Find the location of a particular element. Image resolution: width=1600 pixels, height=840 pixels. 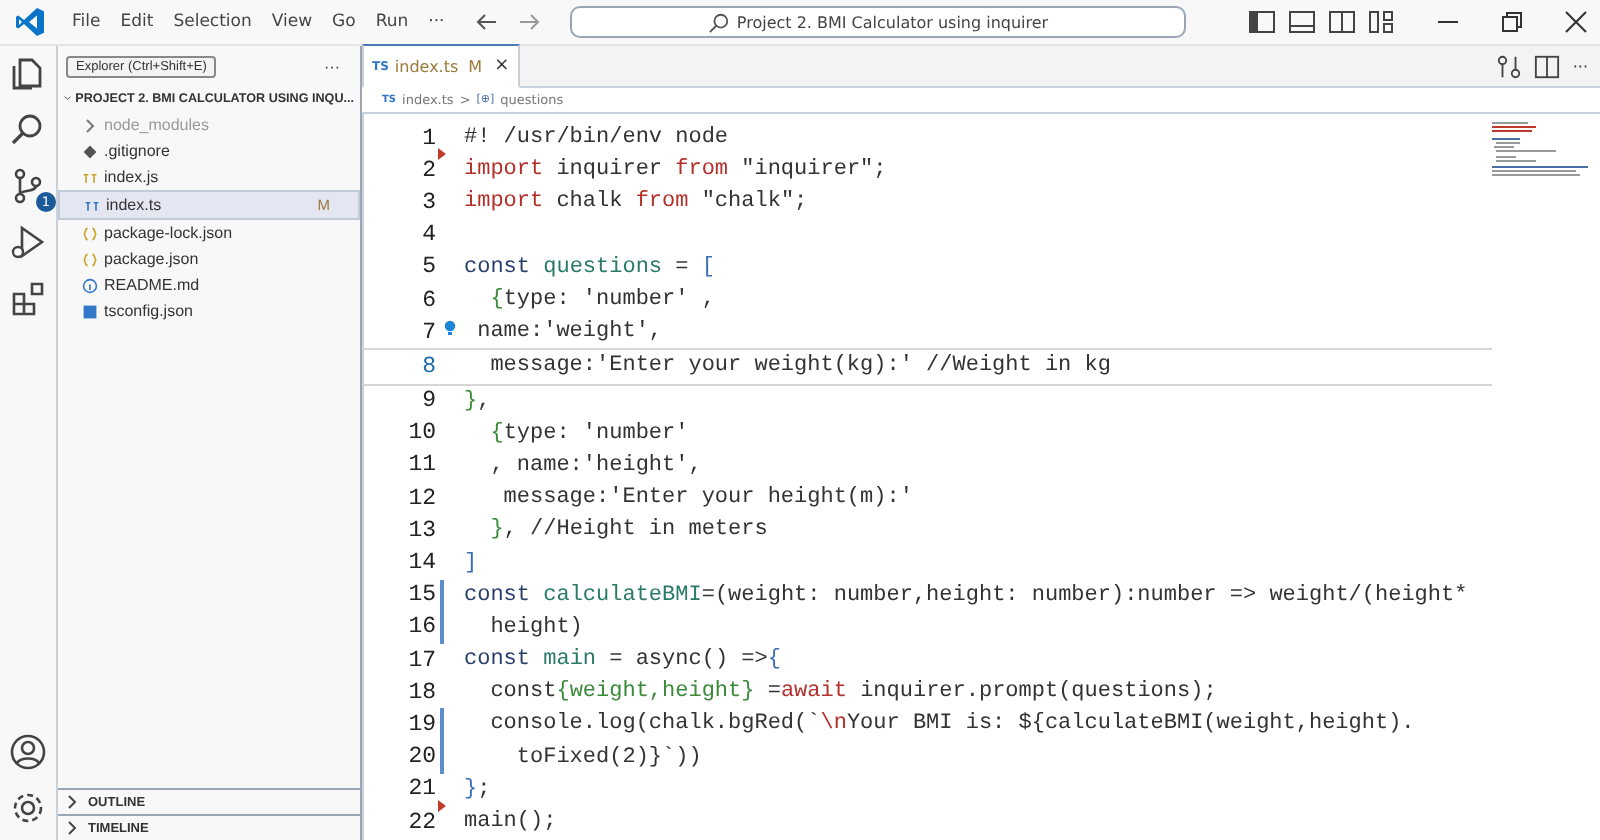

code-line: import inquirer from "inquirer"; is located at coordinates (675, 170).